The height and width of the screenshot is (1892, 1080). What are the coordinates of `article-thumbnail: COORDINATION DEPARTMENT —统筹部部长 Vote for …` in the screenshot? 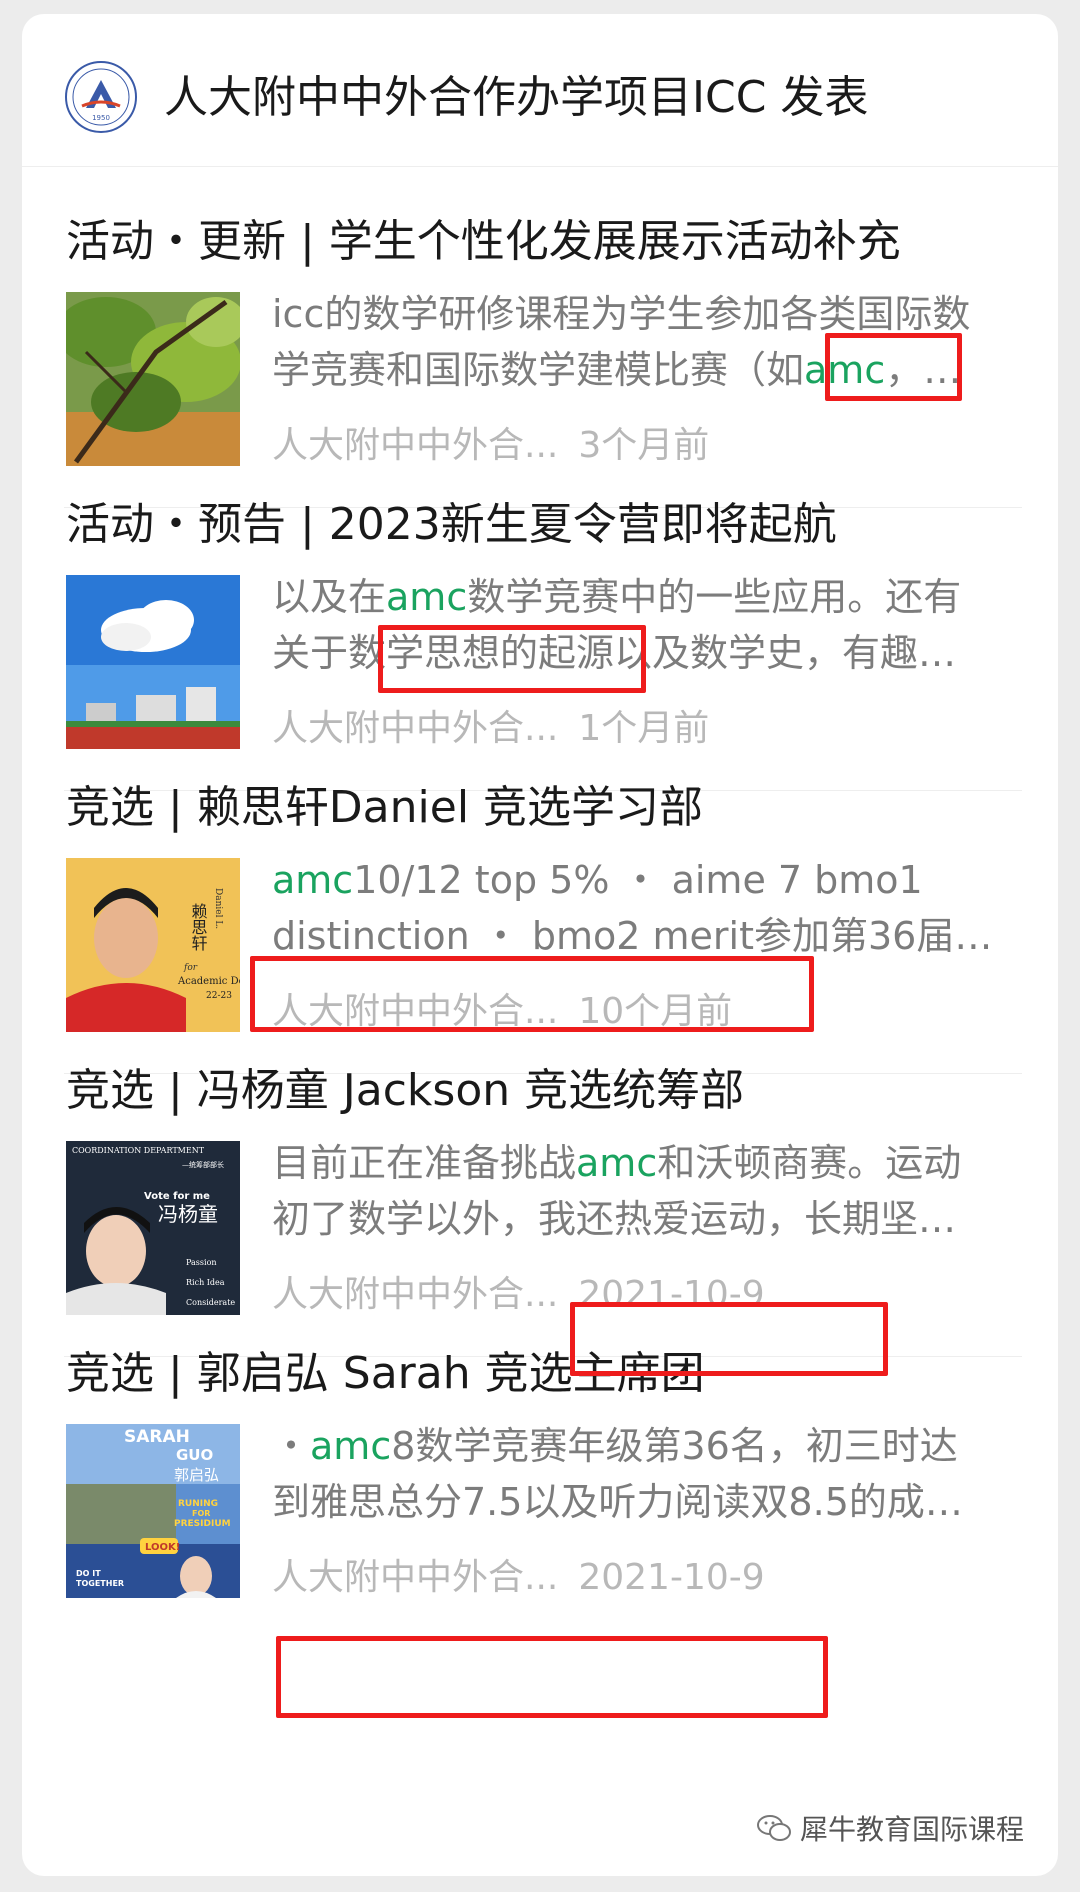 It's located at (153, 1228).